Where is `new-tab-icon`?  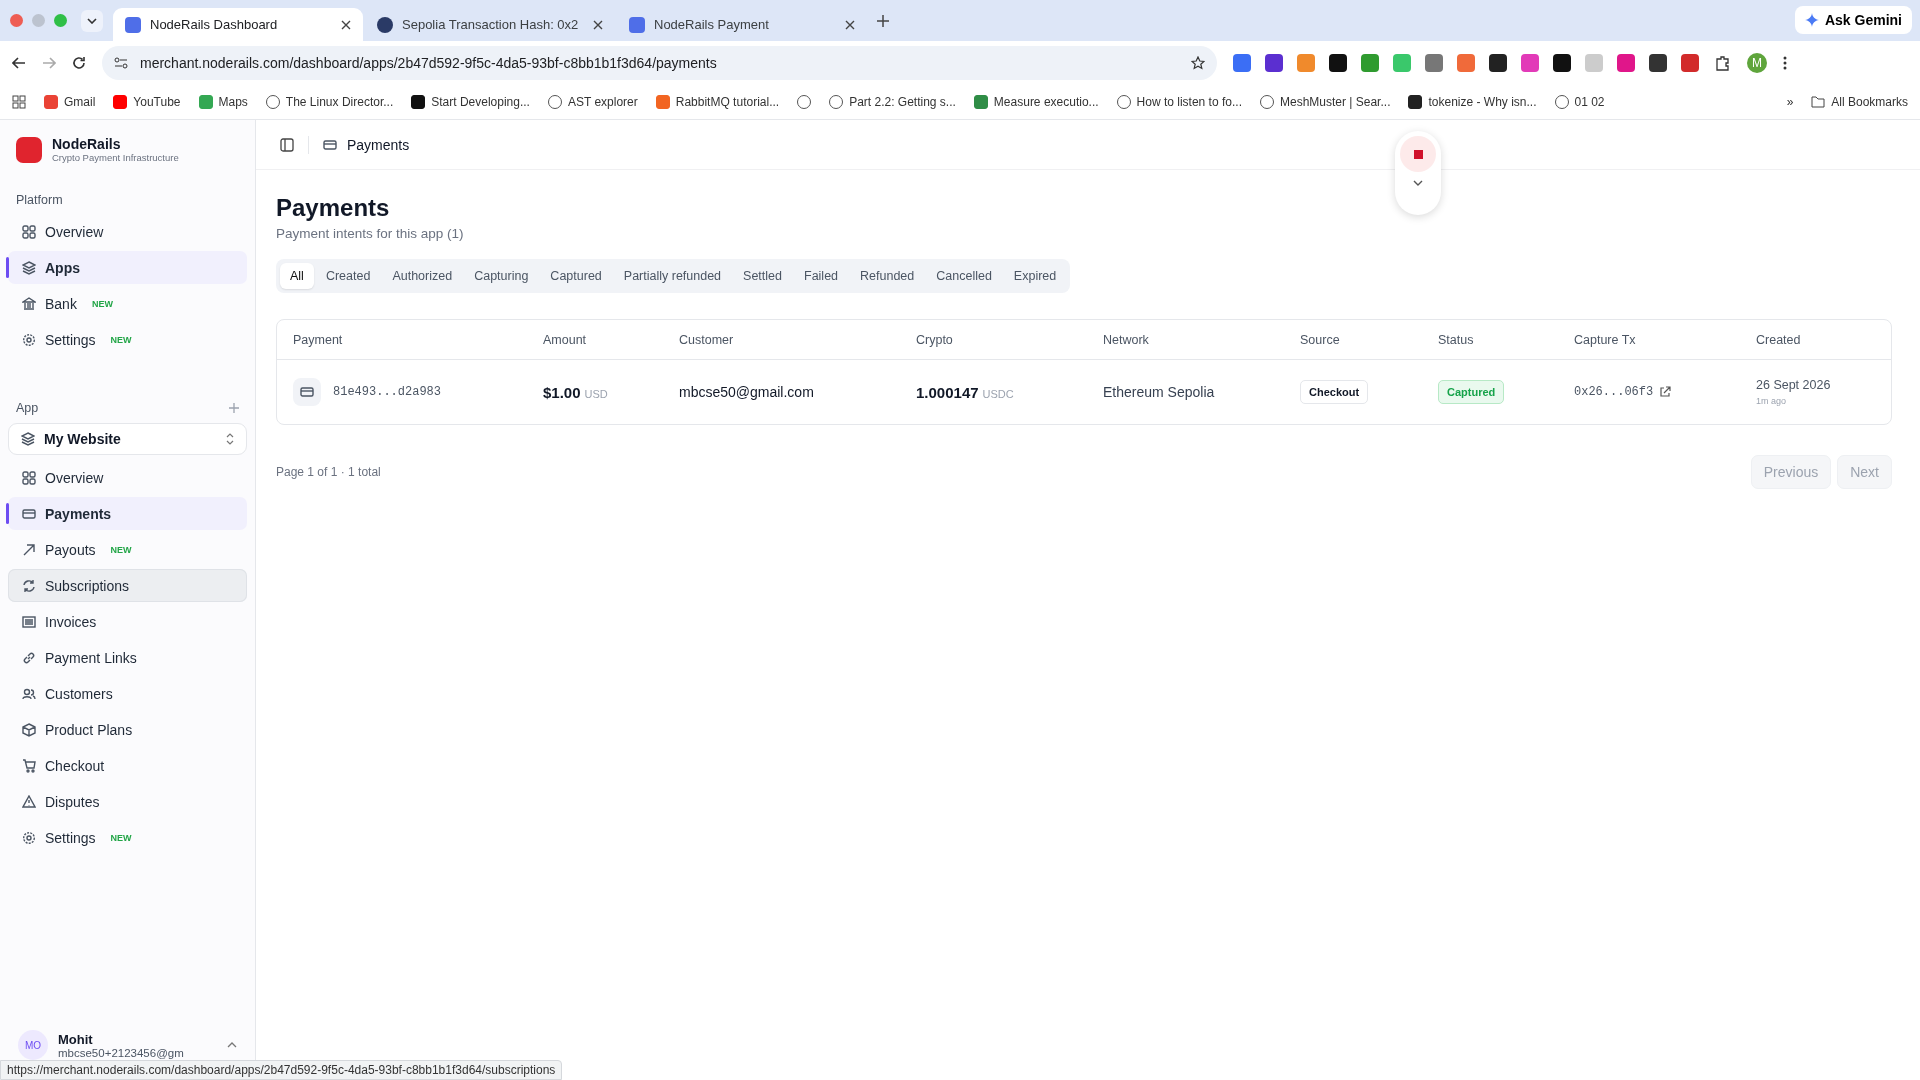
new-tab-icon is located at coordinates (883, 20).